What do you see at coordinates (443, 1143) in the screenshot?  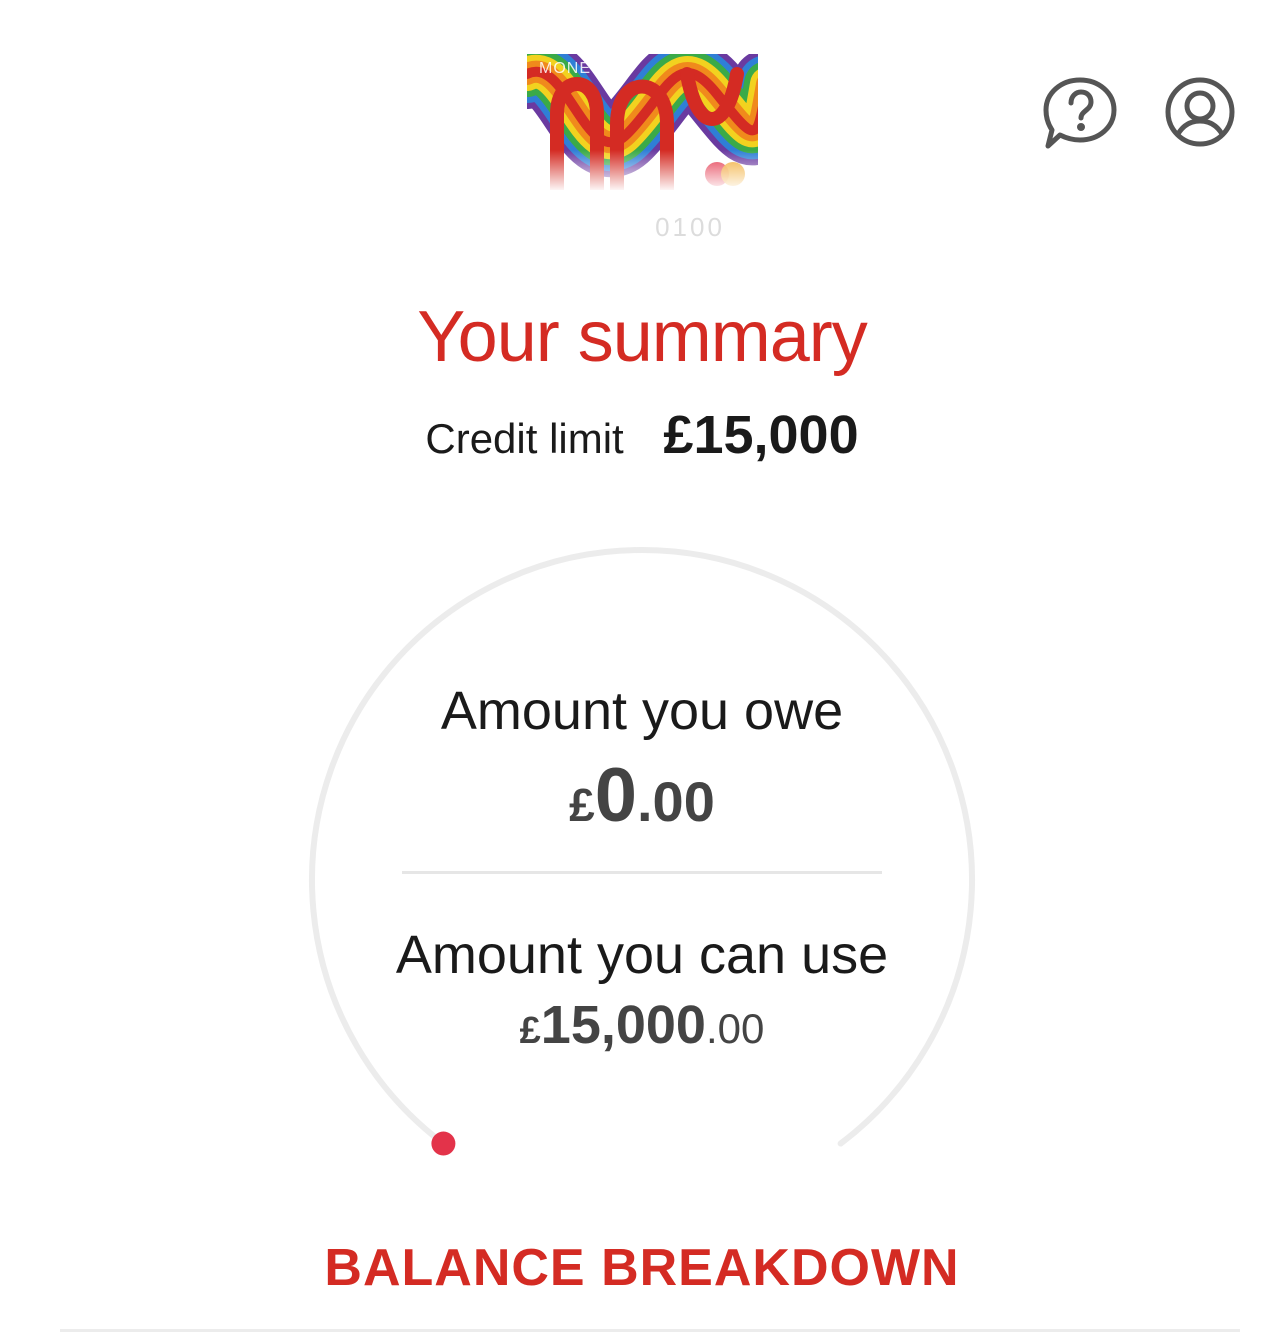 I see `gauge-indicator-dot` at bounding box center [443, 1143].